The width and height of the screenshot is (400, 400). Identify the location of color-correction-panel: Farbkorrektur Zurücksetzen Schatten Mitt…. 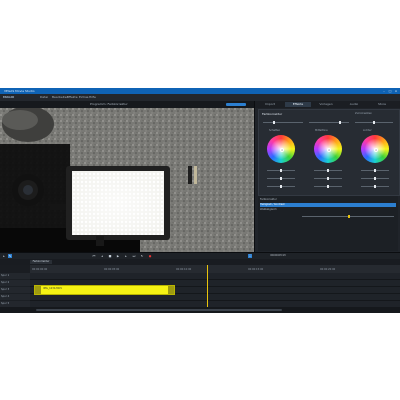
(329, 152).